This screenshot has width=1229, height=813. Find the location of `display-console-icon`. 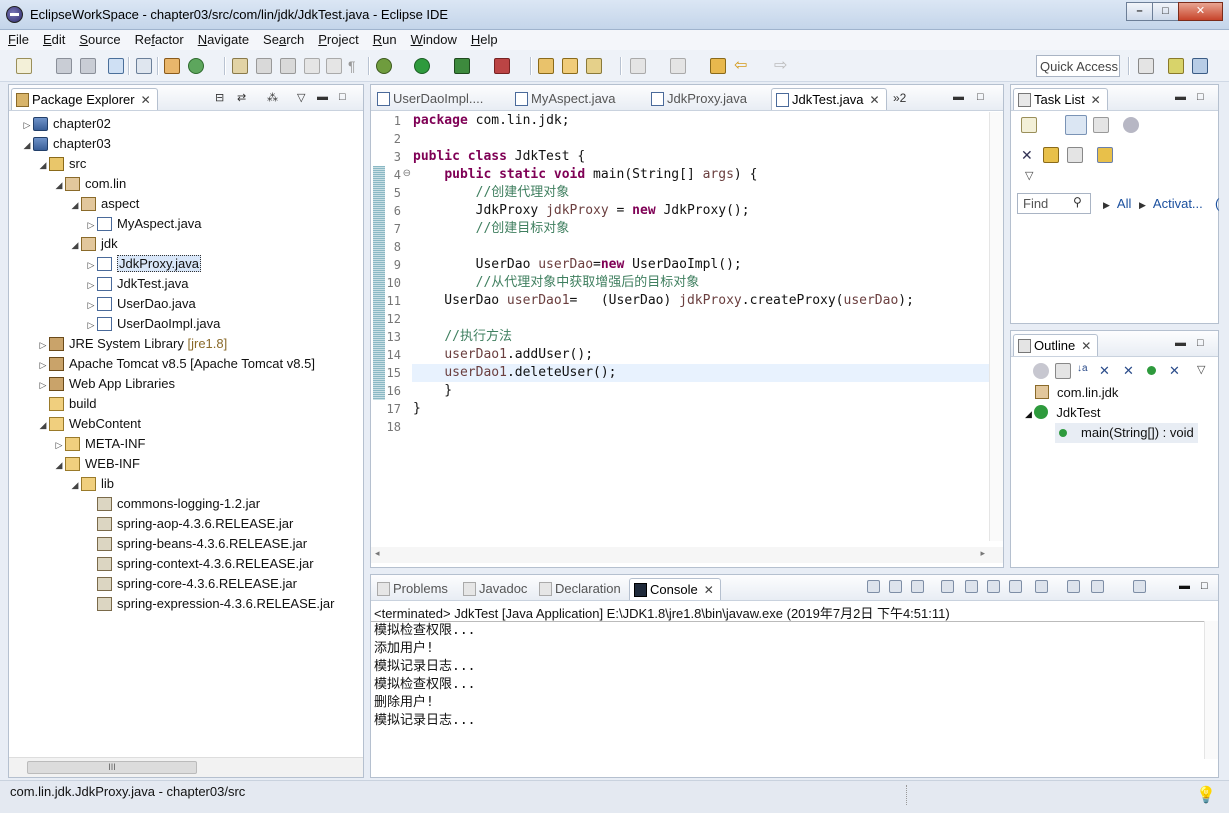

display-console-icon is located at coordinates (1097, 586).